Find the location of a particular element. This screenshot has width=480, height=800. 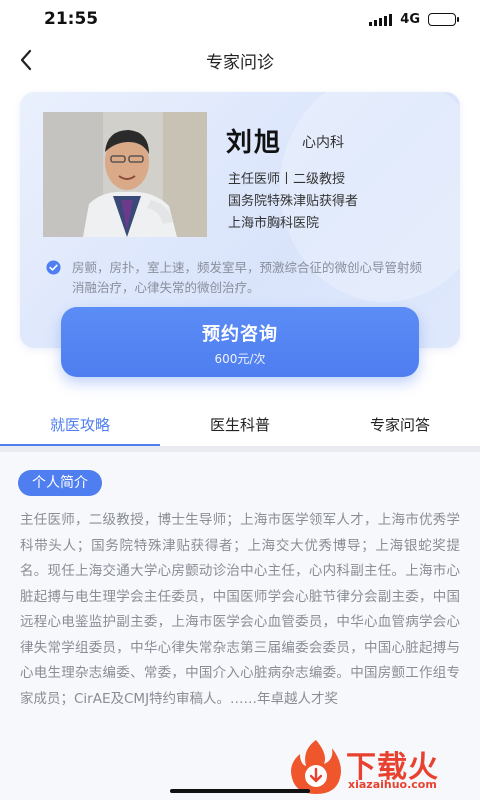

tab-guide: 就医攻略 is located at coordinates (80, 423).